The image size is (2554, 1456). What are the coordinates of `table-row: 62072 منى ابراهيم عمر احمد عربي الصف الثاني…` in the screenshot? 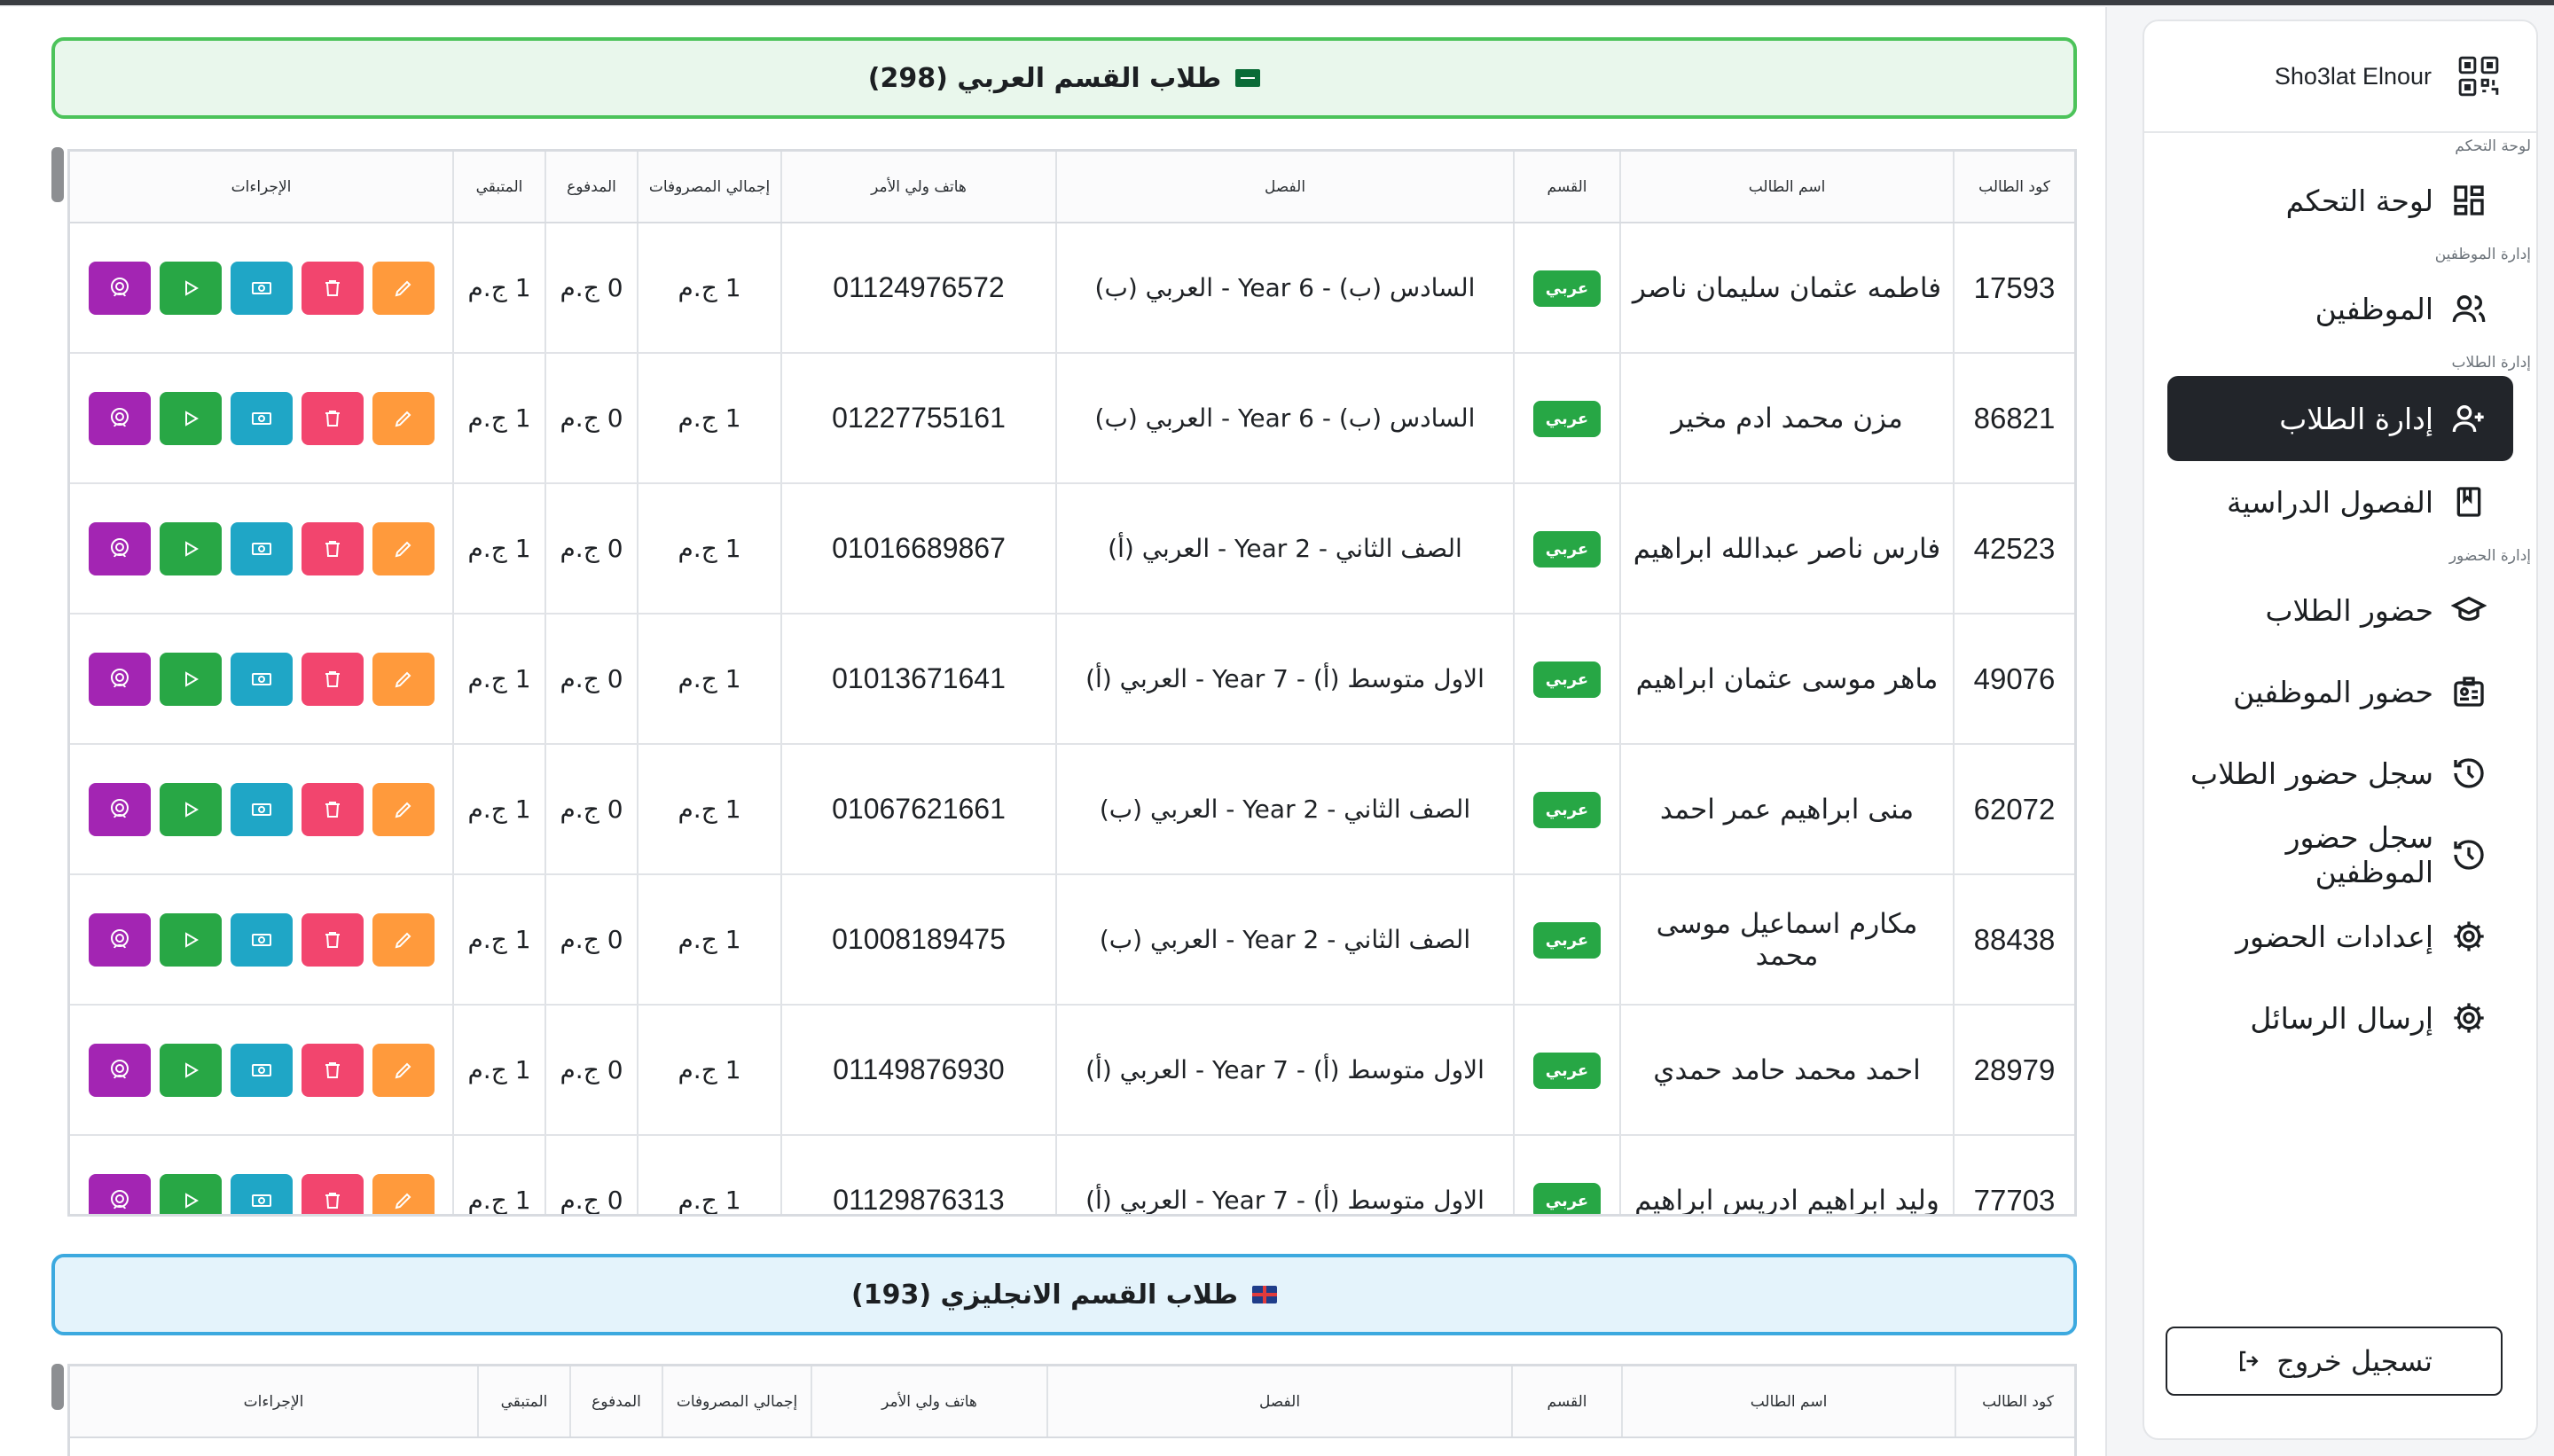 It's located at (1072, 809).